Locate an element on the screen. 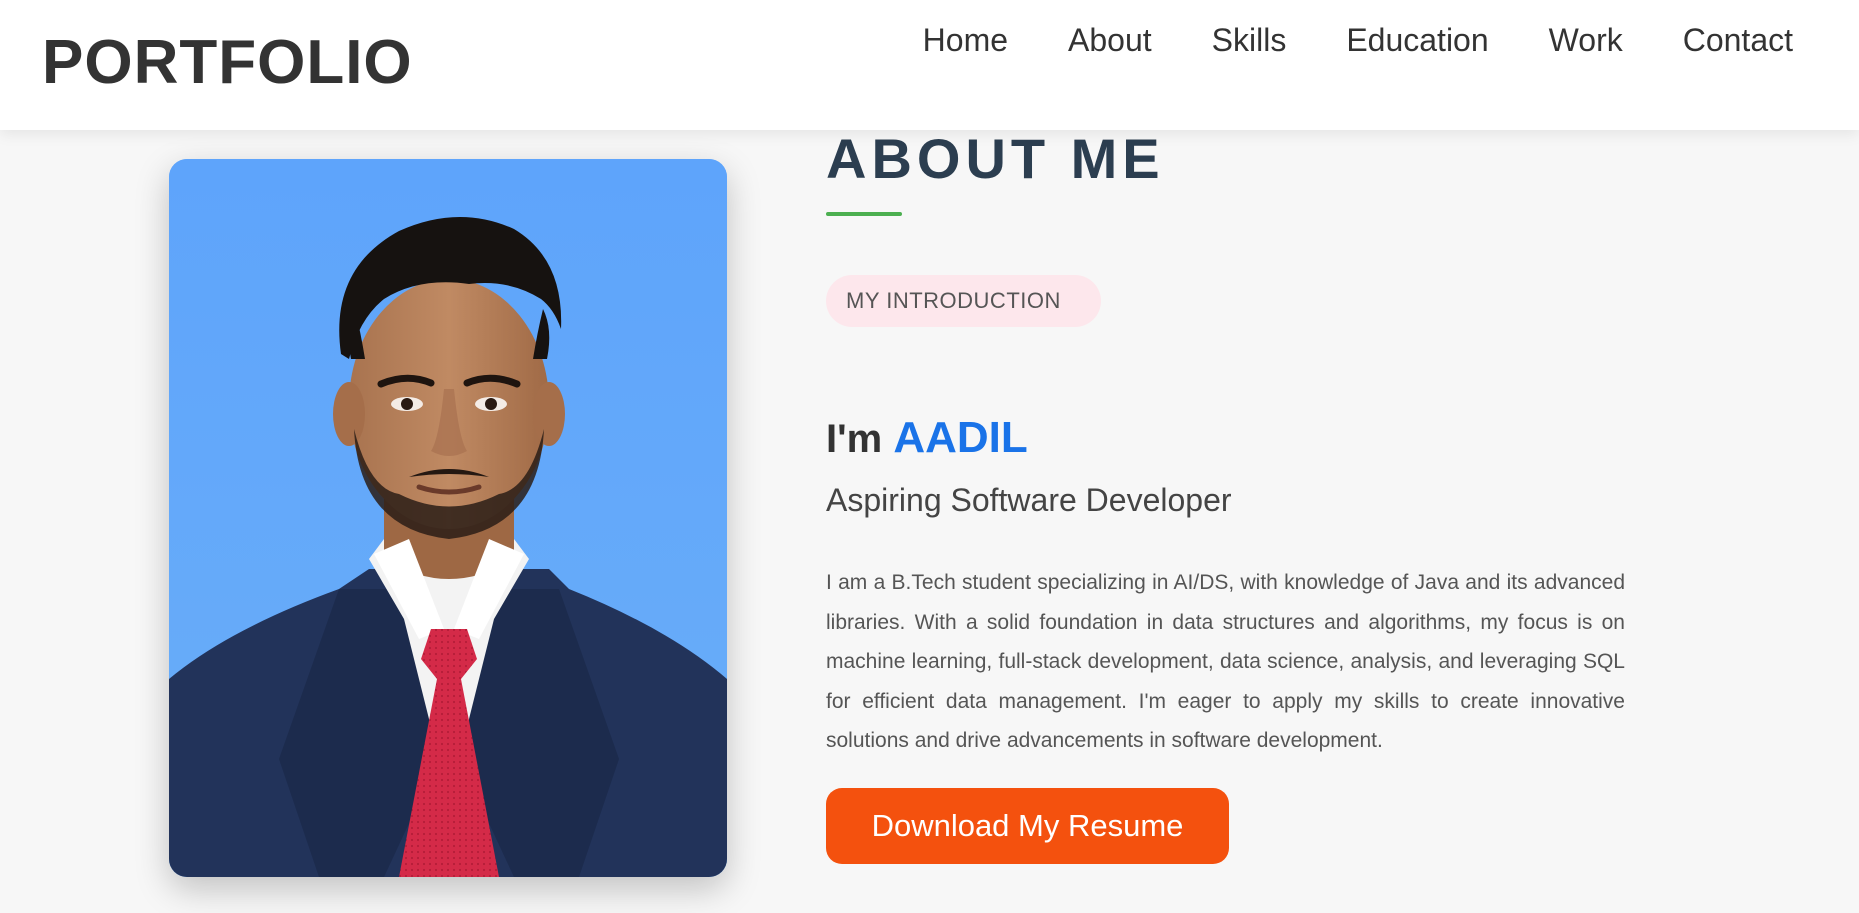  intro-badge: MY INTRODUCTION is located at coordinates (963, 301).